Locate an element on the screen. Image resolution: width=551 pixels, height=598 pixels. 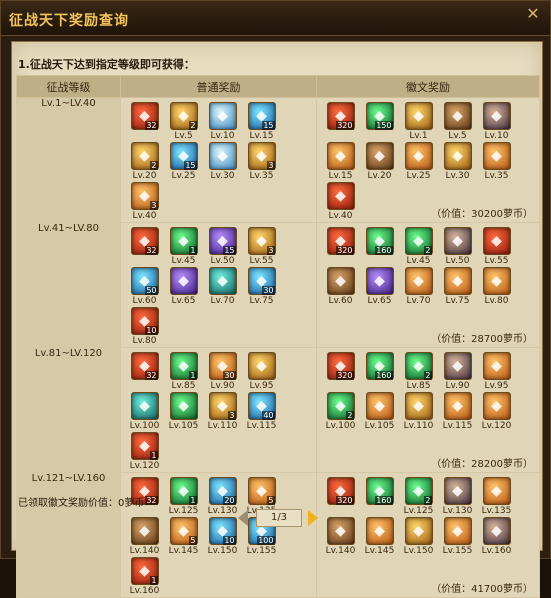
reward-item: ◆ 15 Lv.15 is located at coordinates (261, 122).